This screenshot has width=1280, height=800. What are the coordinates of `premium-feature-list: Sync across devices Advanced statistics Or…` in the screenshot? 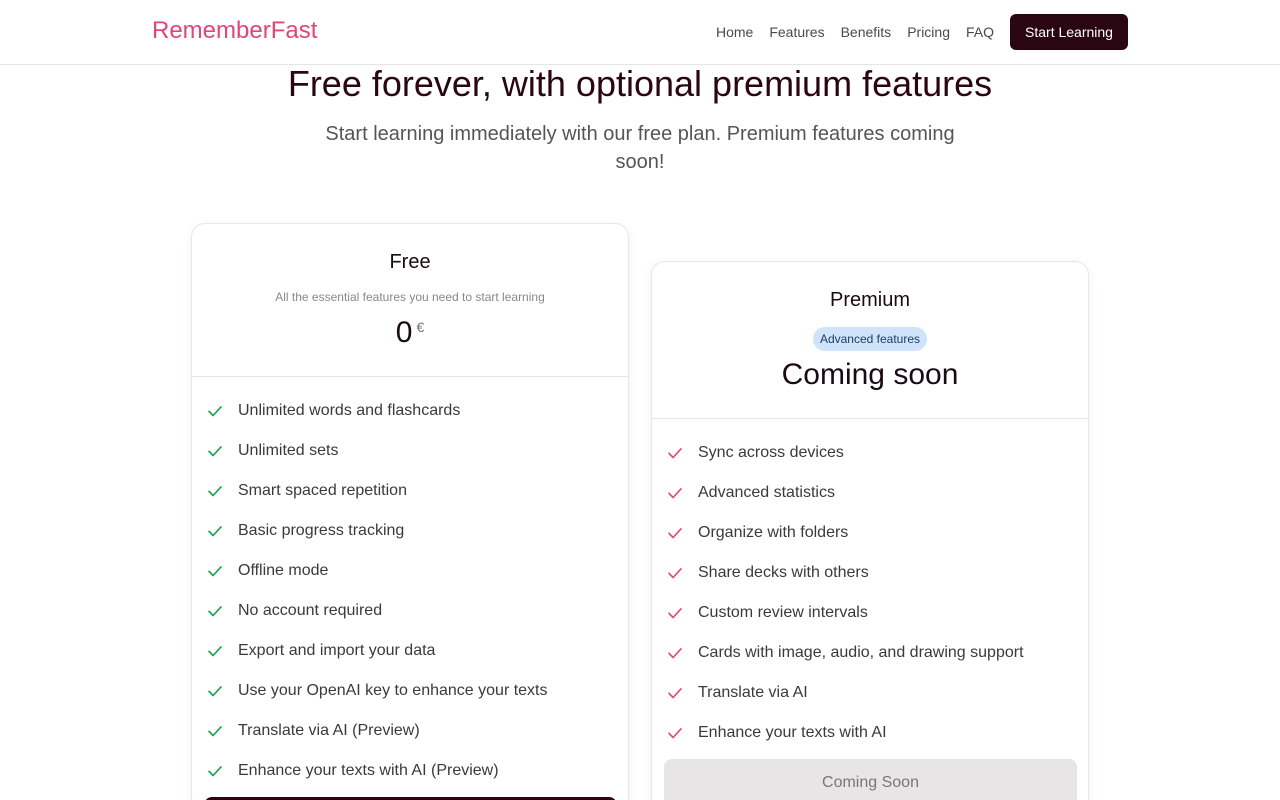 It's located at (870, 586).